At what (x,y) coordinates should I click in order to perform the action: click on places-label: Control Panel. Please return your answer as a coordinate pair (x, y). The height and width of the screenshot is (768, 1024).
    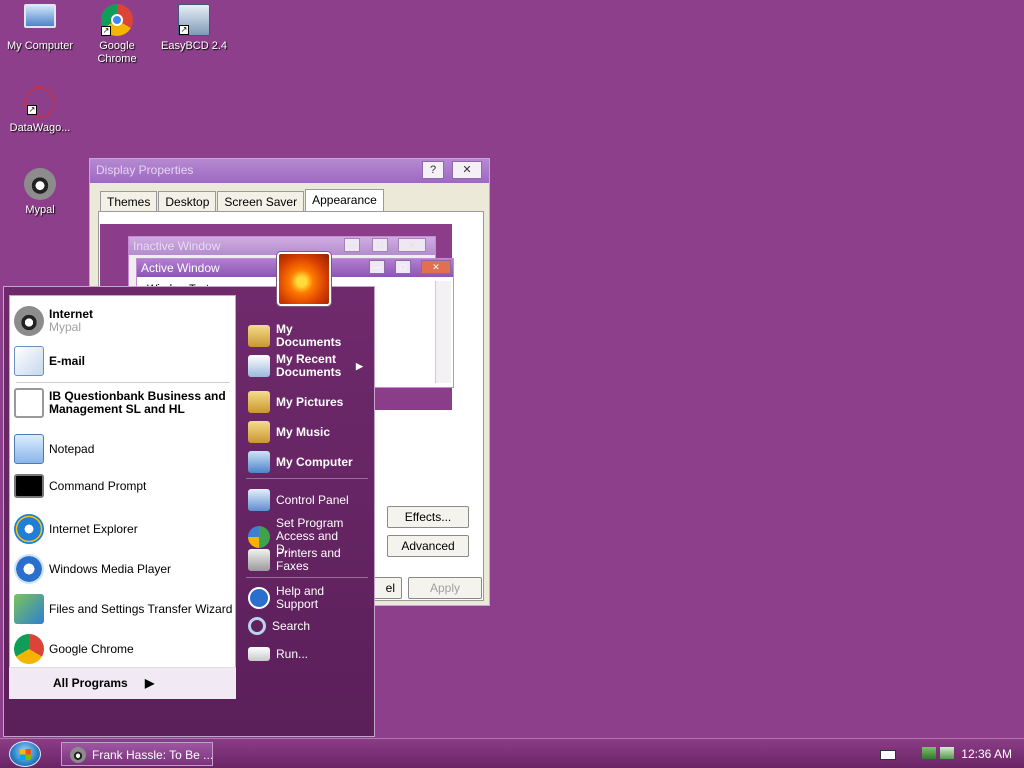
    Looking at the image, I should click on (312, 499).